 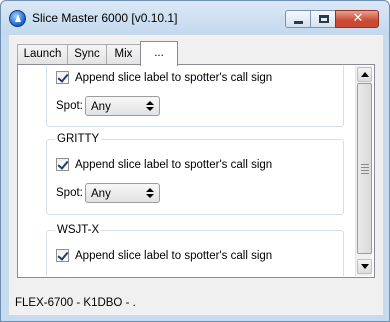 I want to click on close-icon: ✕, so click(x=358, y=18).